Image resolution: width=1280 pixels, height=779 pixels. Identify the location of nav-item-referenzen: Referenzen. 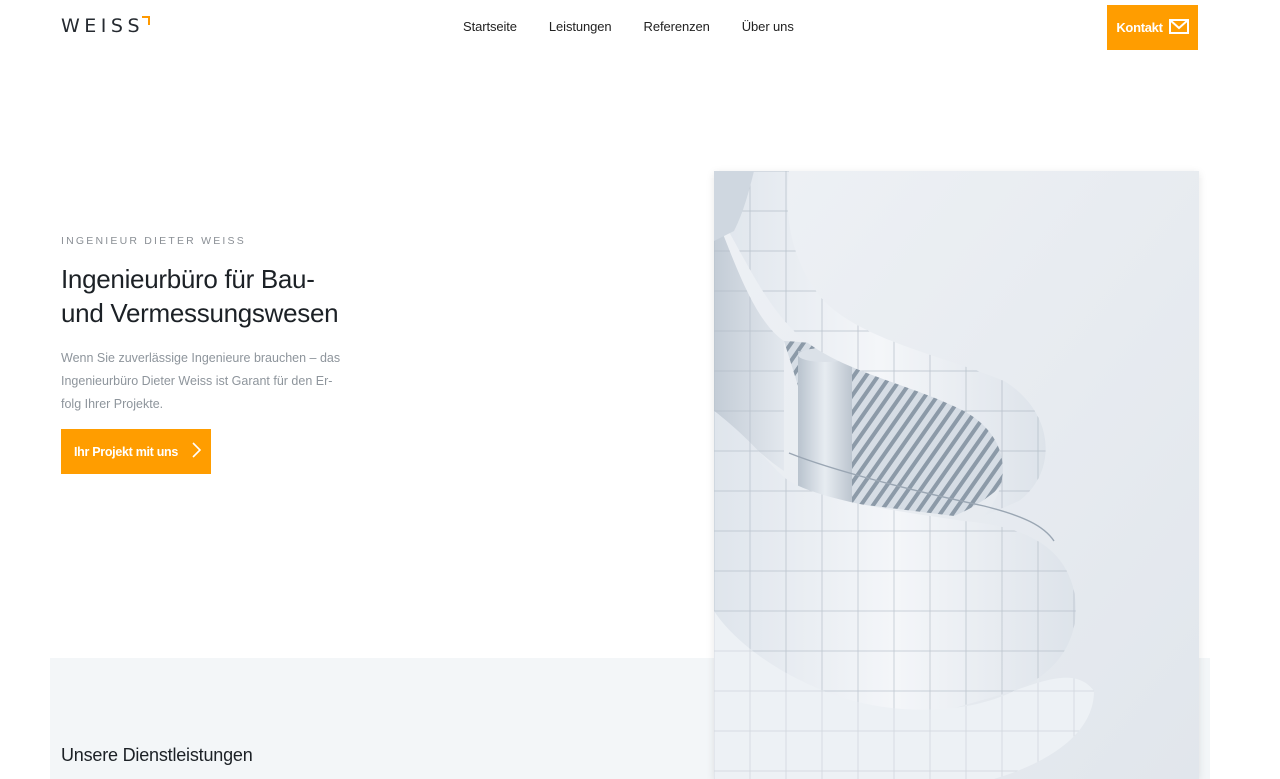
(677, 27).